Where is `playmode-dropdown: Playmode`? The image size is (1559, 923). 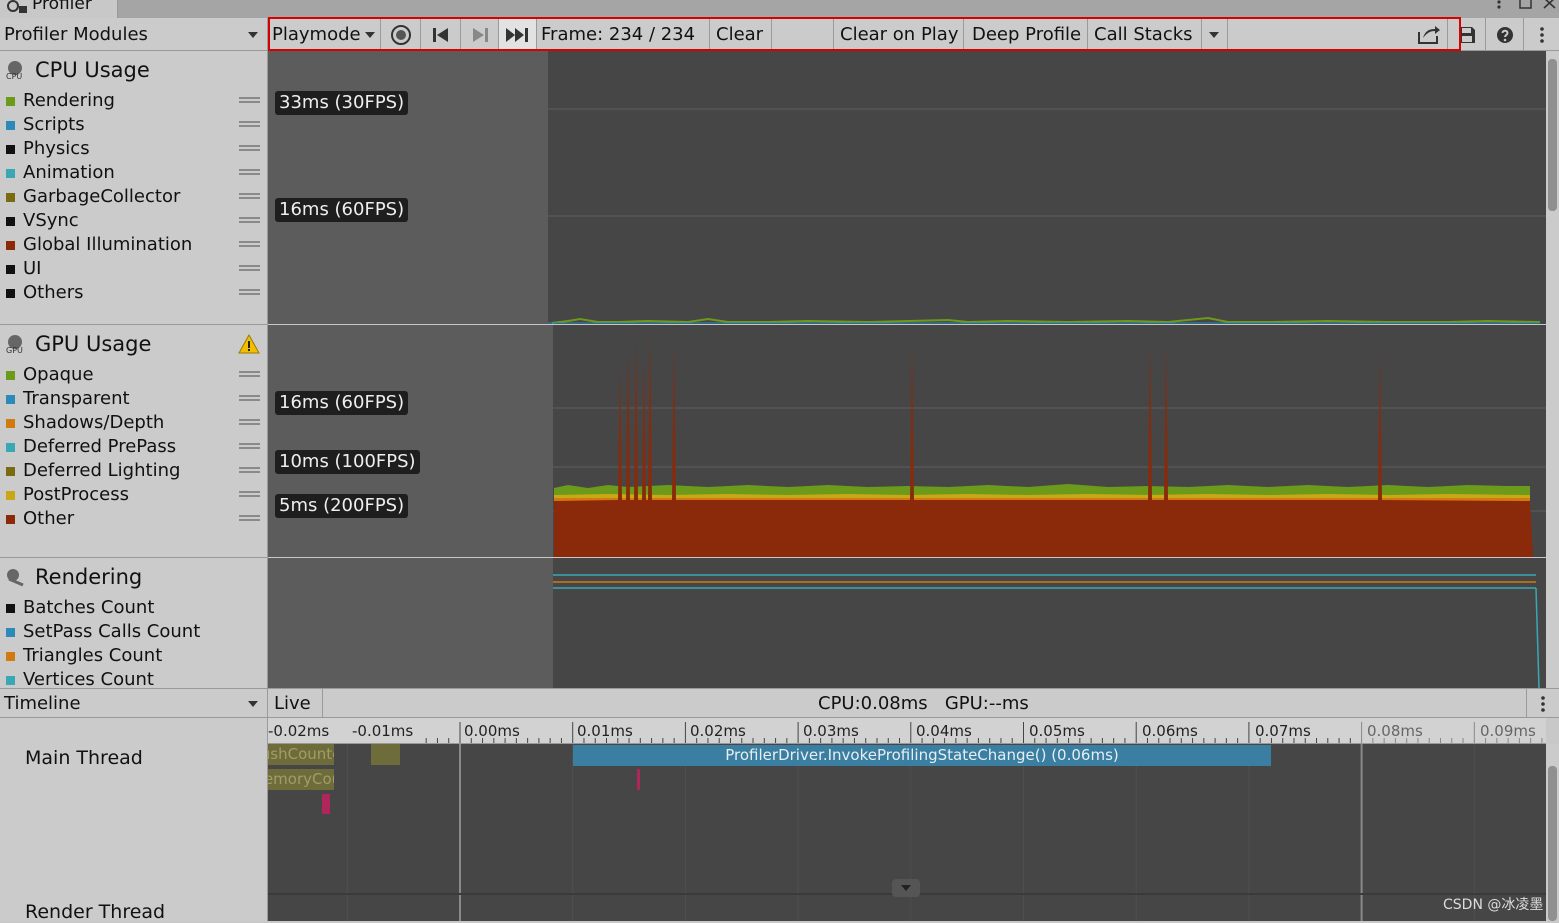
playmode-dropdown: Playmode is located at coordinates (324, 34).